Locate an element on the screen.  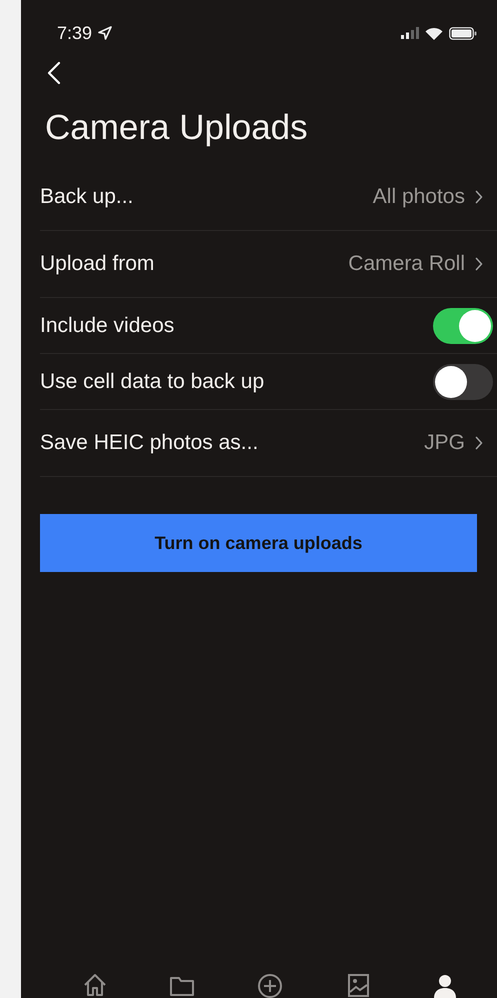
settings-row: Back up... All photos is located at coordinates (268, 197).